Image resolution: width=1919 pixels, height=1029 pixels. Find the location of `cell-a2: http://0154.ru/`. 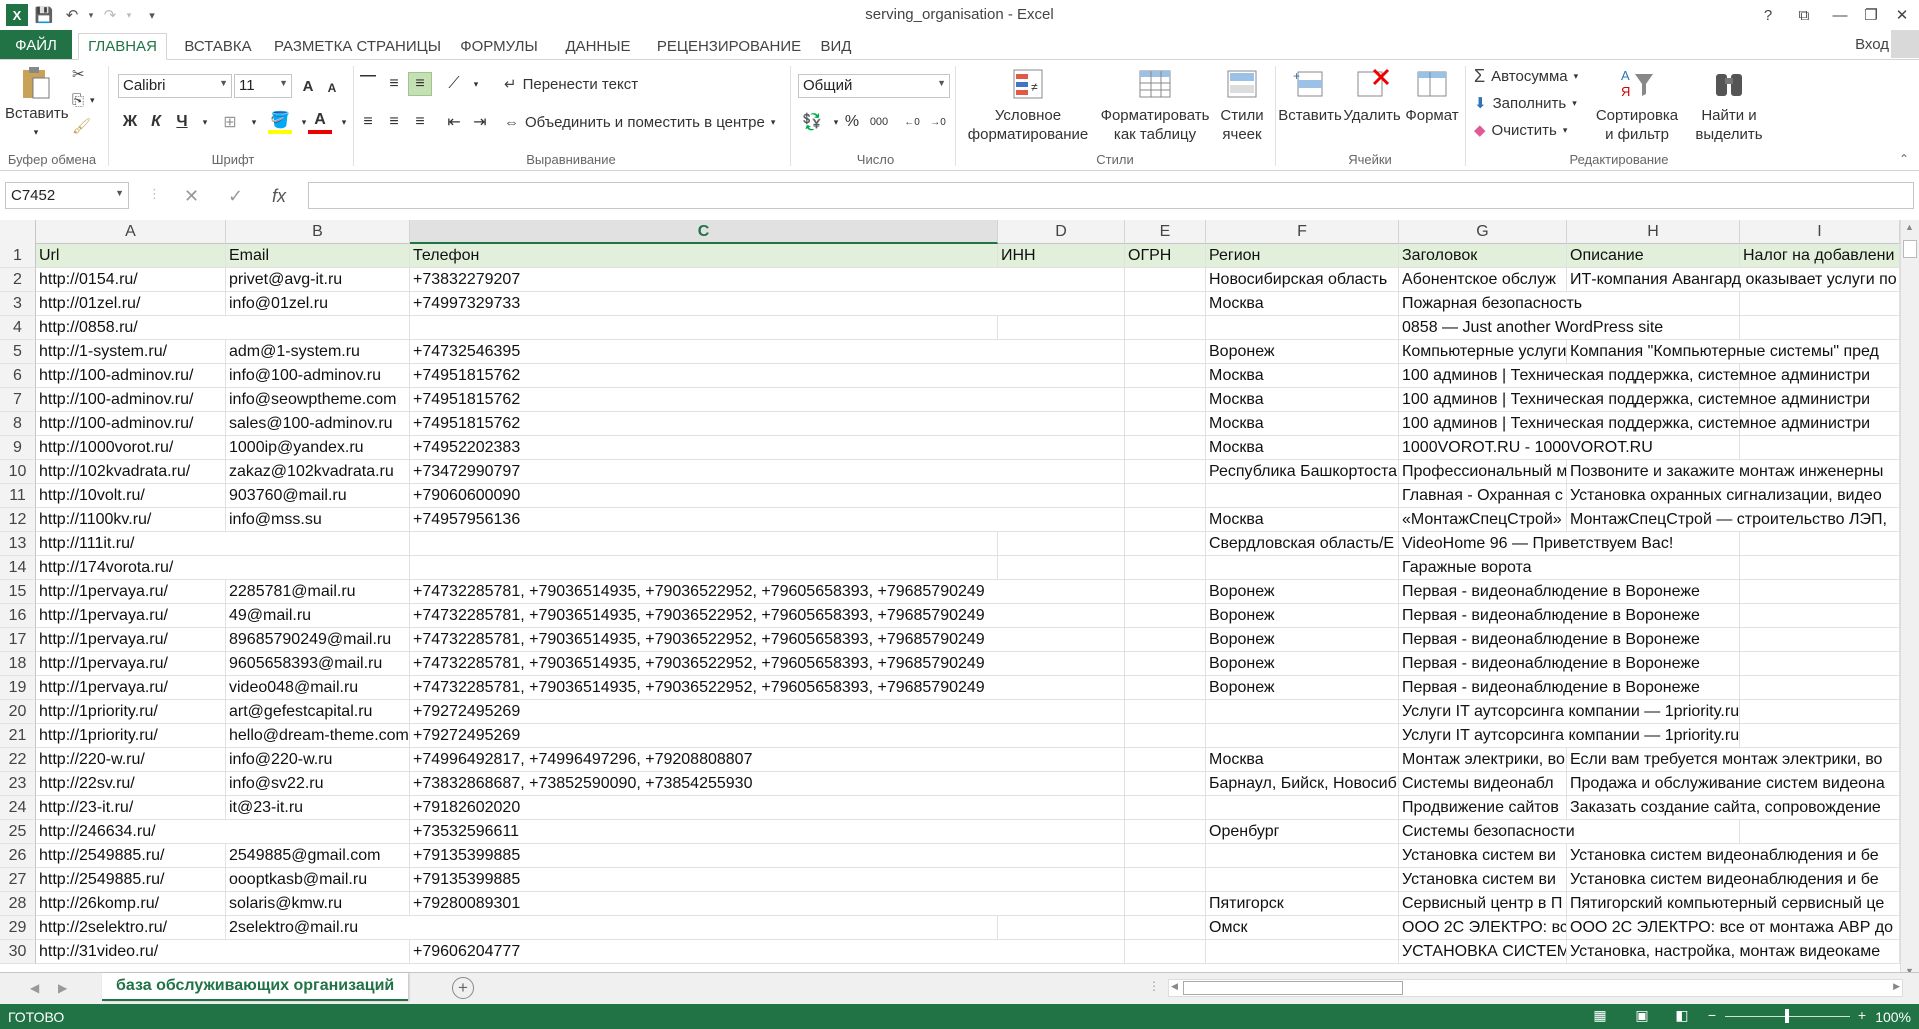

cell-a2: http://0154.ru/ is located at coordinates (131, 280).